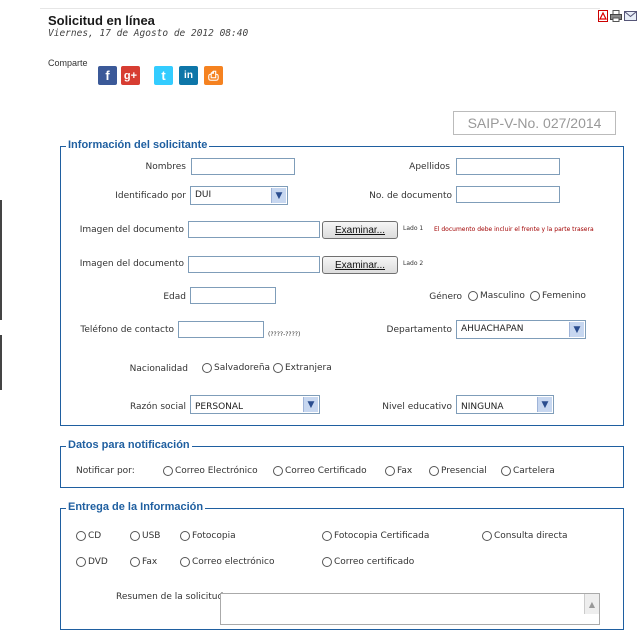  I want to click on entrega-dvd-option: DVD, so click(92, 562).